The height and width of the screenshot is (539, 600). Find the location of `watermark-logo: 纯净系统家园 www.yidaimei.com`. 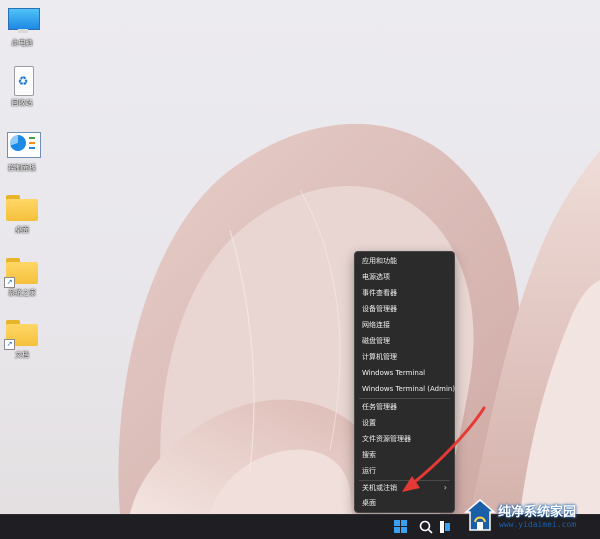

watermark-logo: 纯净系统家园 www.yidaimei.com is located at coordinates (531, 516).